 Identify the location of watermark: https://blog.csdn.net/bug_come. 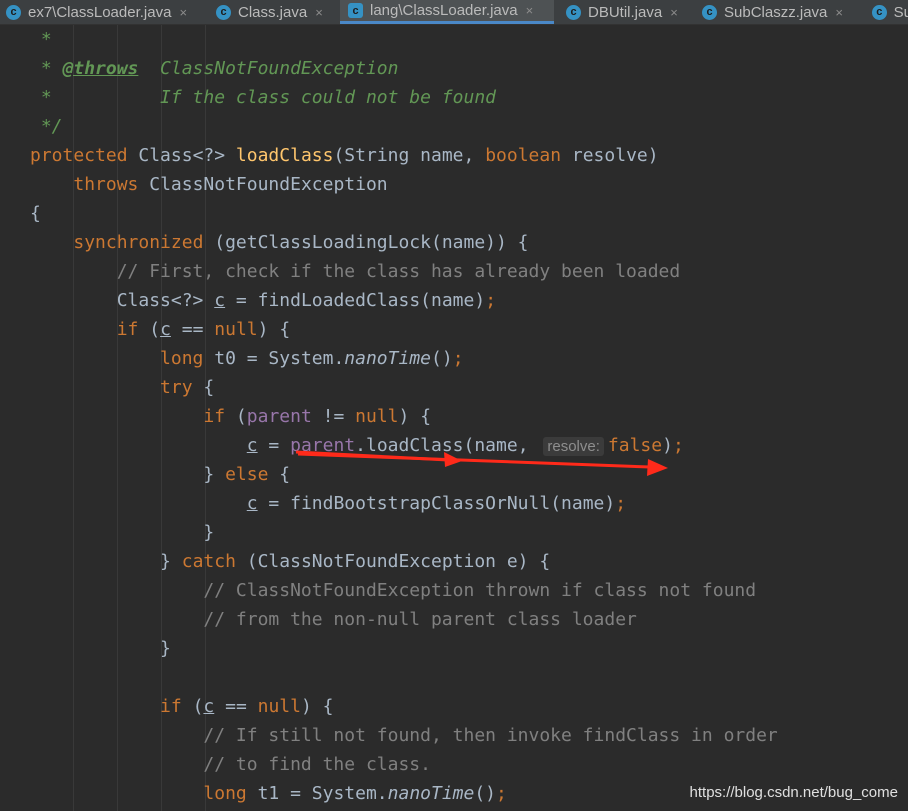
(793, 792).